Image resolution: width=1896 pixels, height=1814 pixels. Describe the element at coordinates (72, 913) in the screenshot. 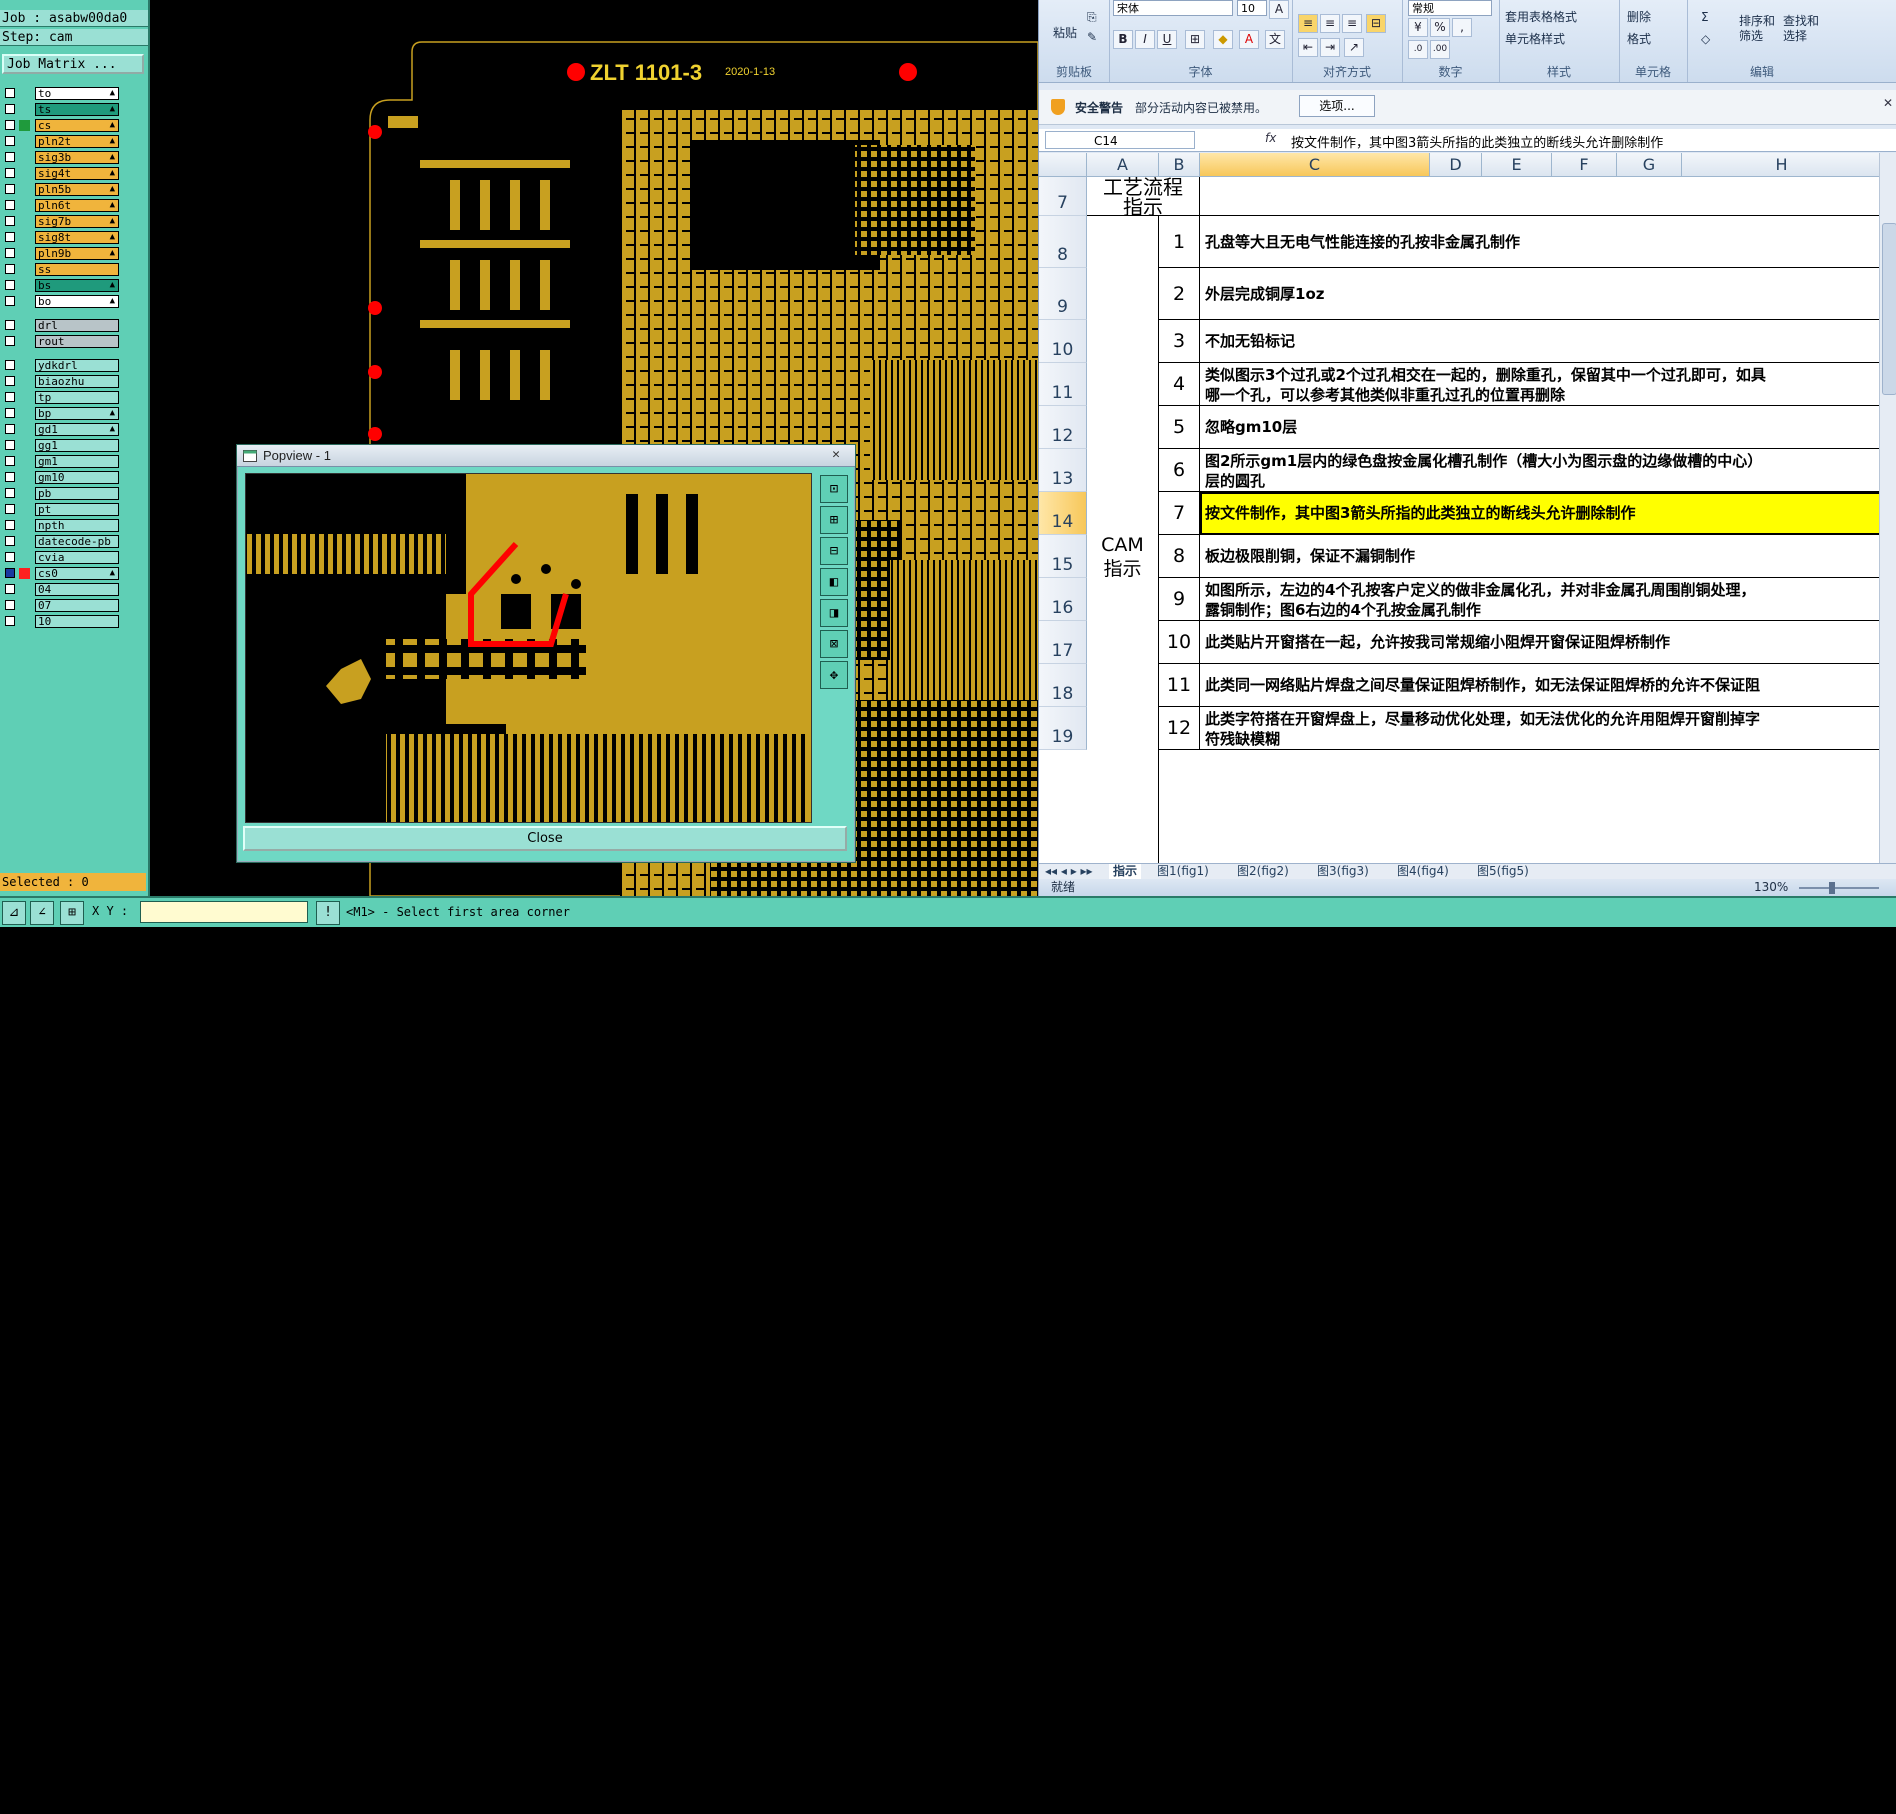

I see `grid-icon: ⊞` at that location.